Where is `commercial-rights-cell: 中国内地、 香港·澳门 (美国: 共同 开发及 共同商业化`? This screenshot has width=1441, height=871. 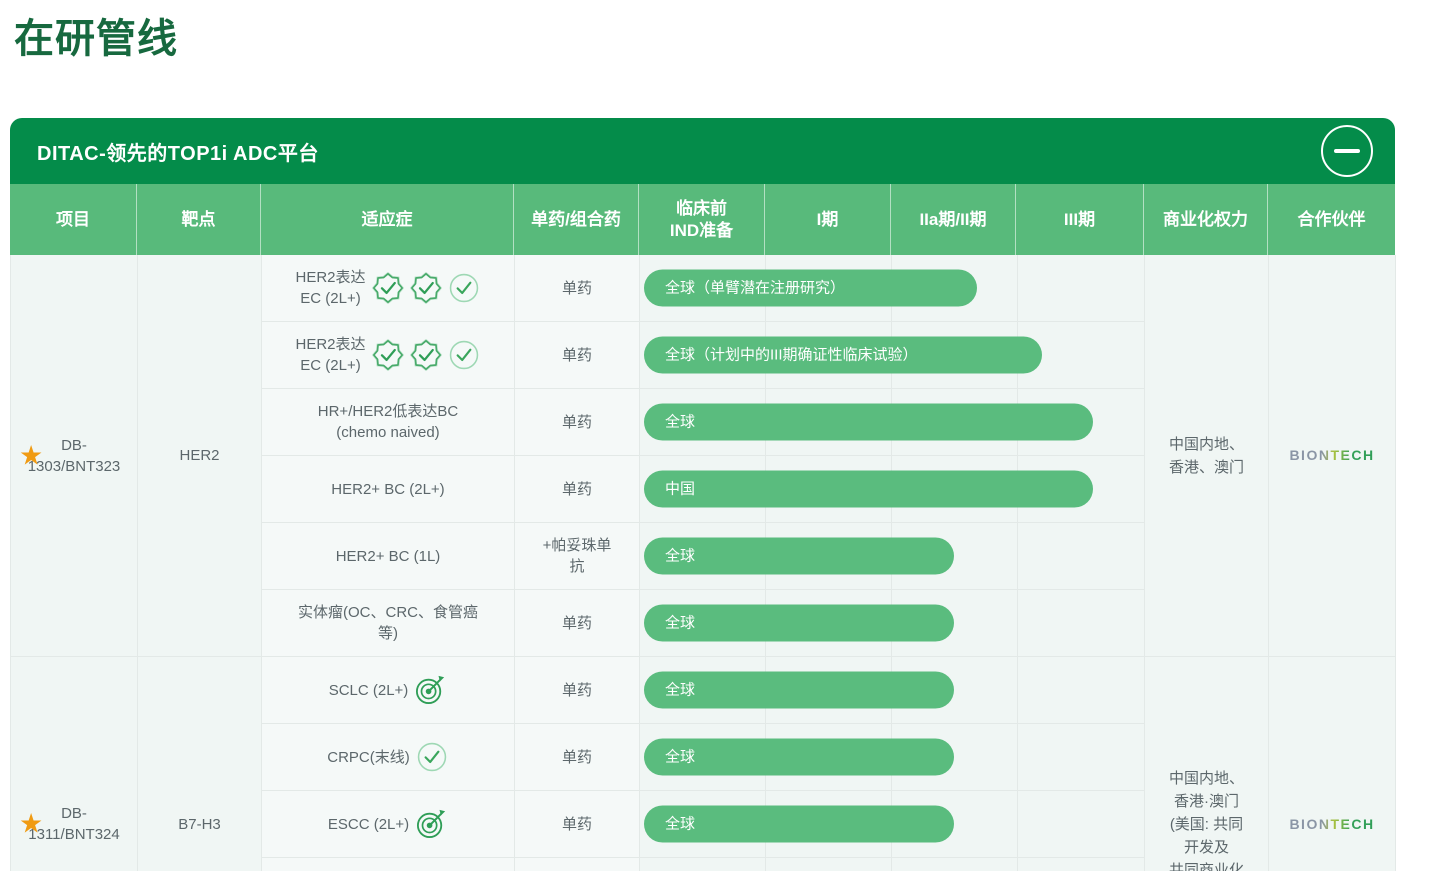 commercial-rights-cell: 中国内地、 香港·澳门 (美国: 共同 开发及 共同商业化 is located at coordinates (1207, 764).